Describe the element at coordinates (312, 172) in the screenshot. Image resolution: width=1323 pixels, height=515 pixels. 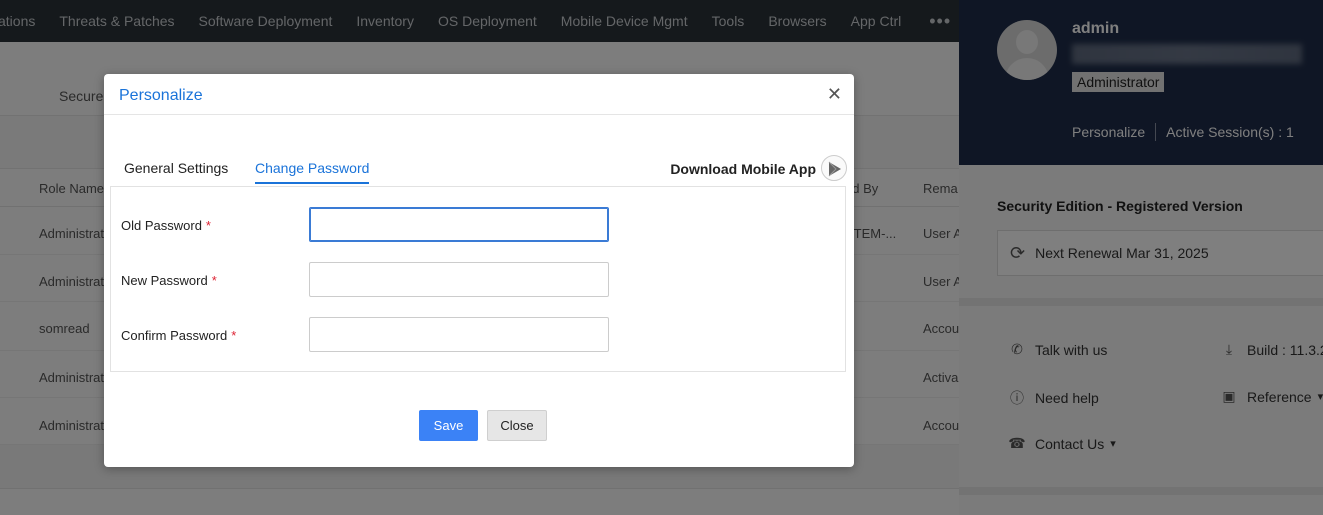
I see `tab-change-password: Change Password` at that location.